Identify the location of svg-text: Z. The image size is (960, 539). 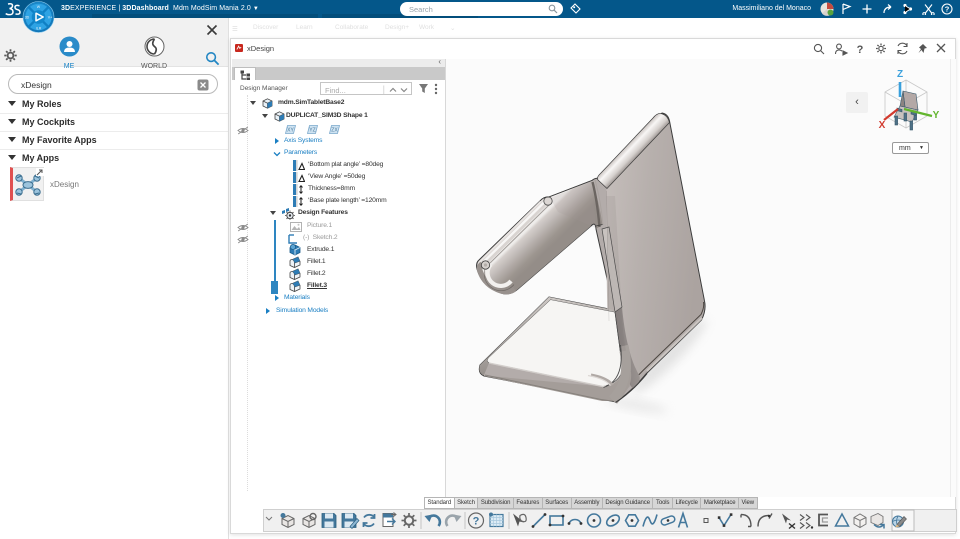
(900, 74).